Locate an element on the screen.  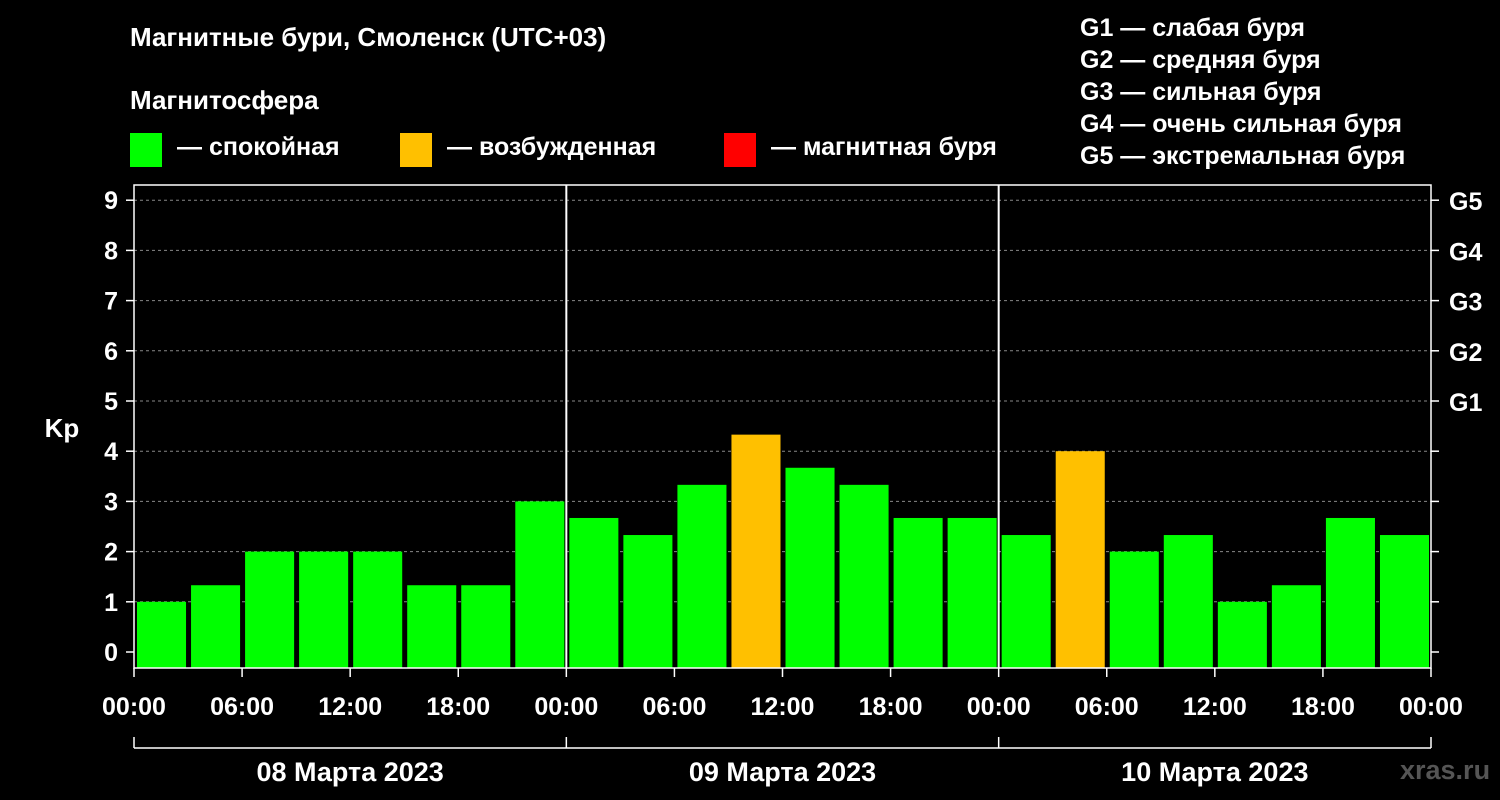
y-tick-label: 8 is located at coordinates (111, 251).